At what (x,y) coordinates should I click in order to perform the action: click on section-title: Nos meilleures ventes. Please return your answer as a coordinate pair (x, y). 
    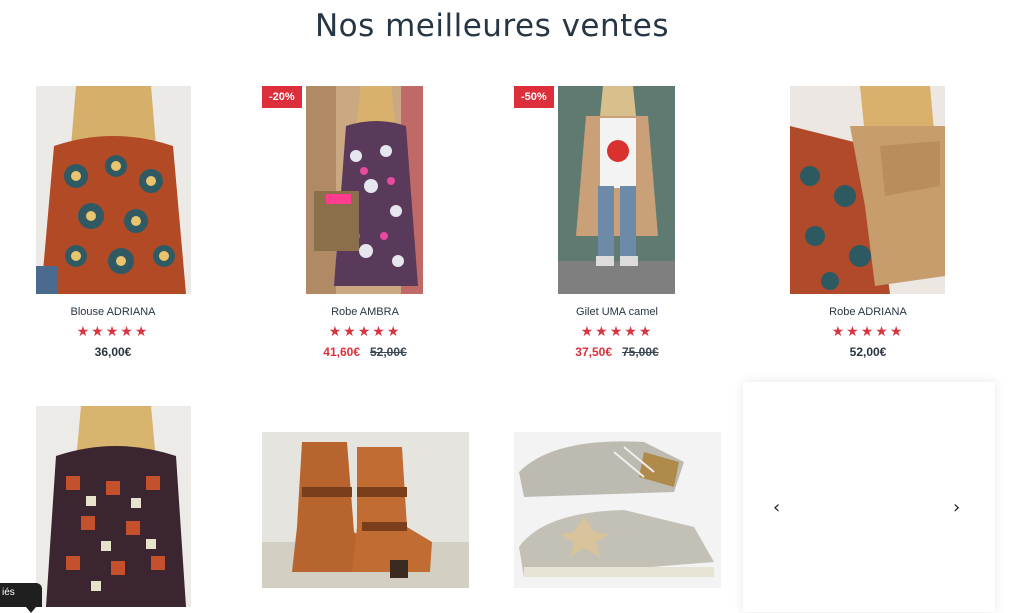
    Looking at the image, I should click on (492, 26).